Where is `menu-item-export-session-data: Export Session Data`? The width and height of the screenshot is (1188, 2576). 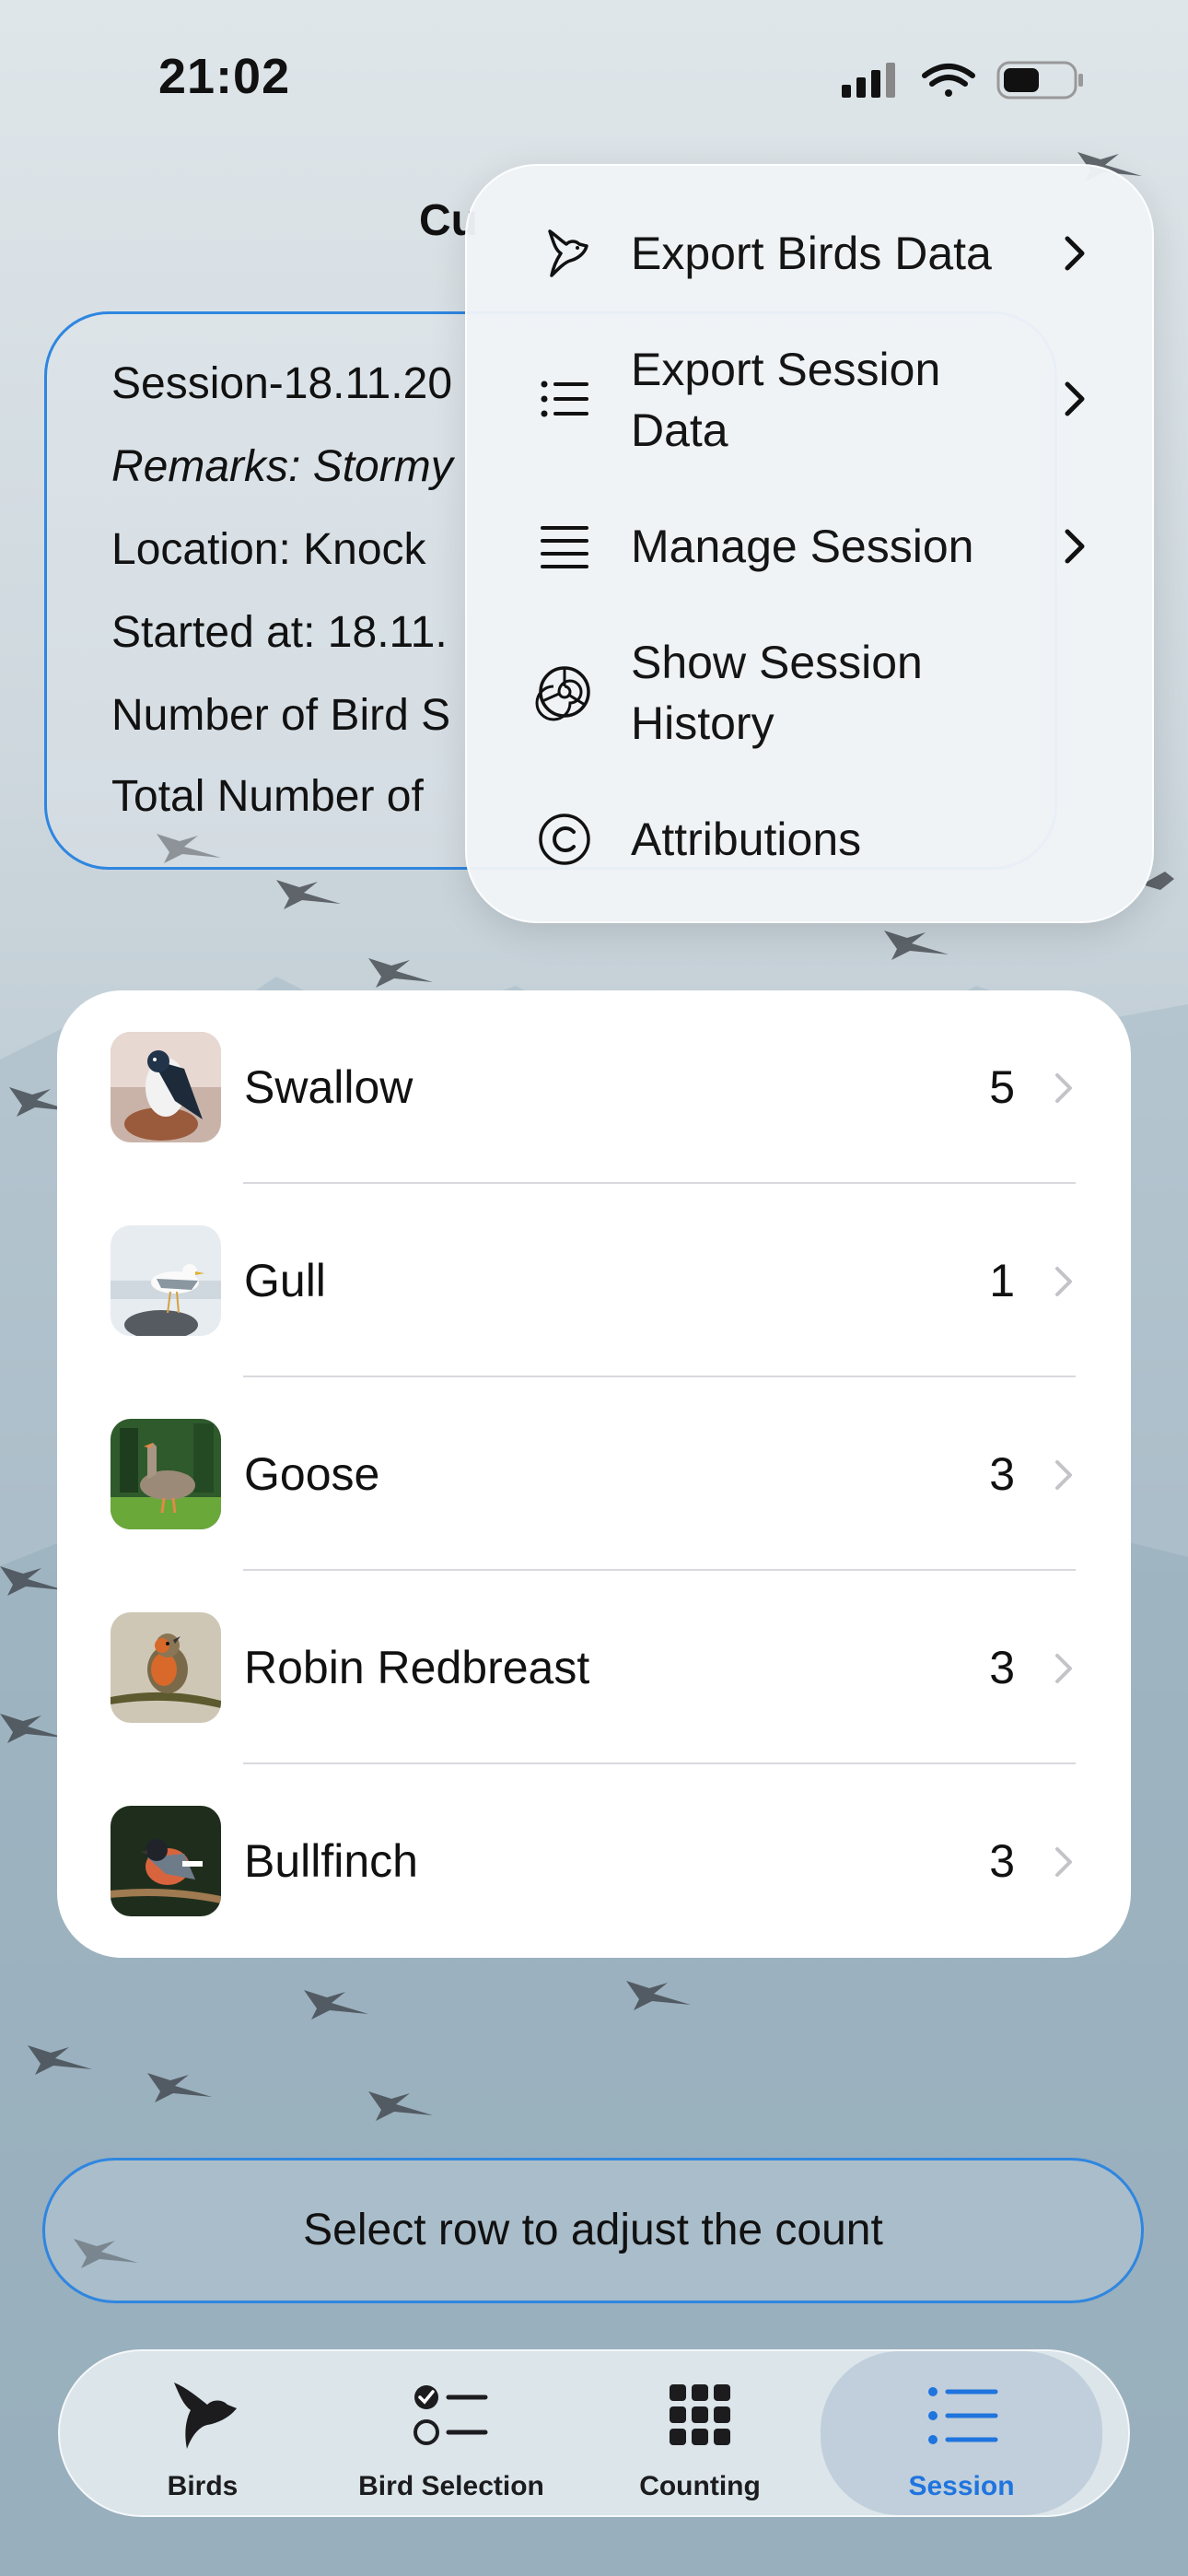 menu-item-export-session-data: Export Session Data is located at coordinates (809, 399).